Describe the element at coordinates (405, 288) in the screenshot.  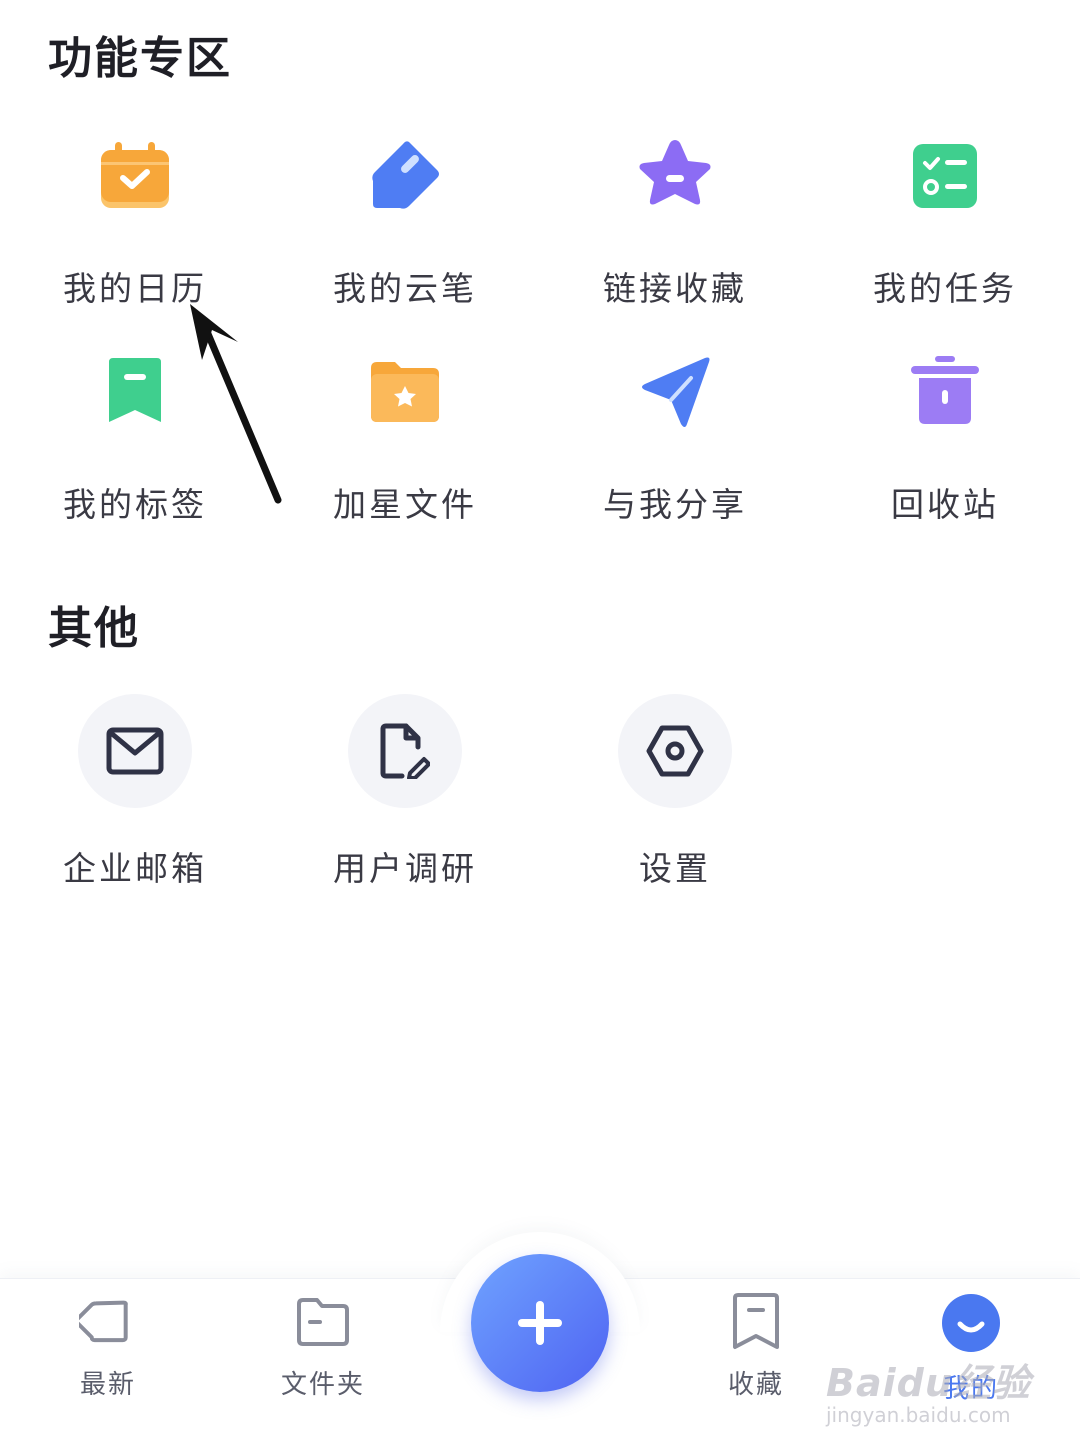
I see `feature-label: 我的云笔` at that location.